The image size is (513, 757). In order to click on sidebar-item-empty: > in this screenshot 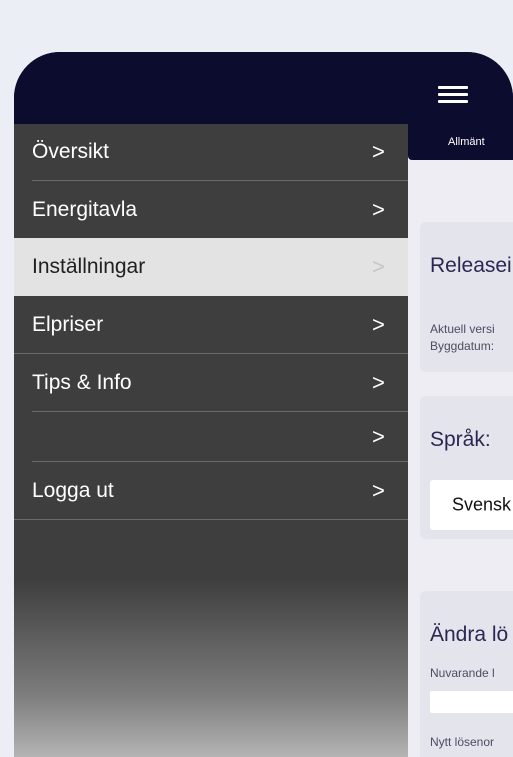, I will do `click(211, 436)`.